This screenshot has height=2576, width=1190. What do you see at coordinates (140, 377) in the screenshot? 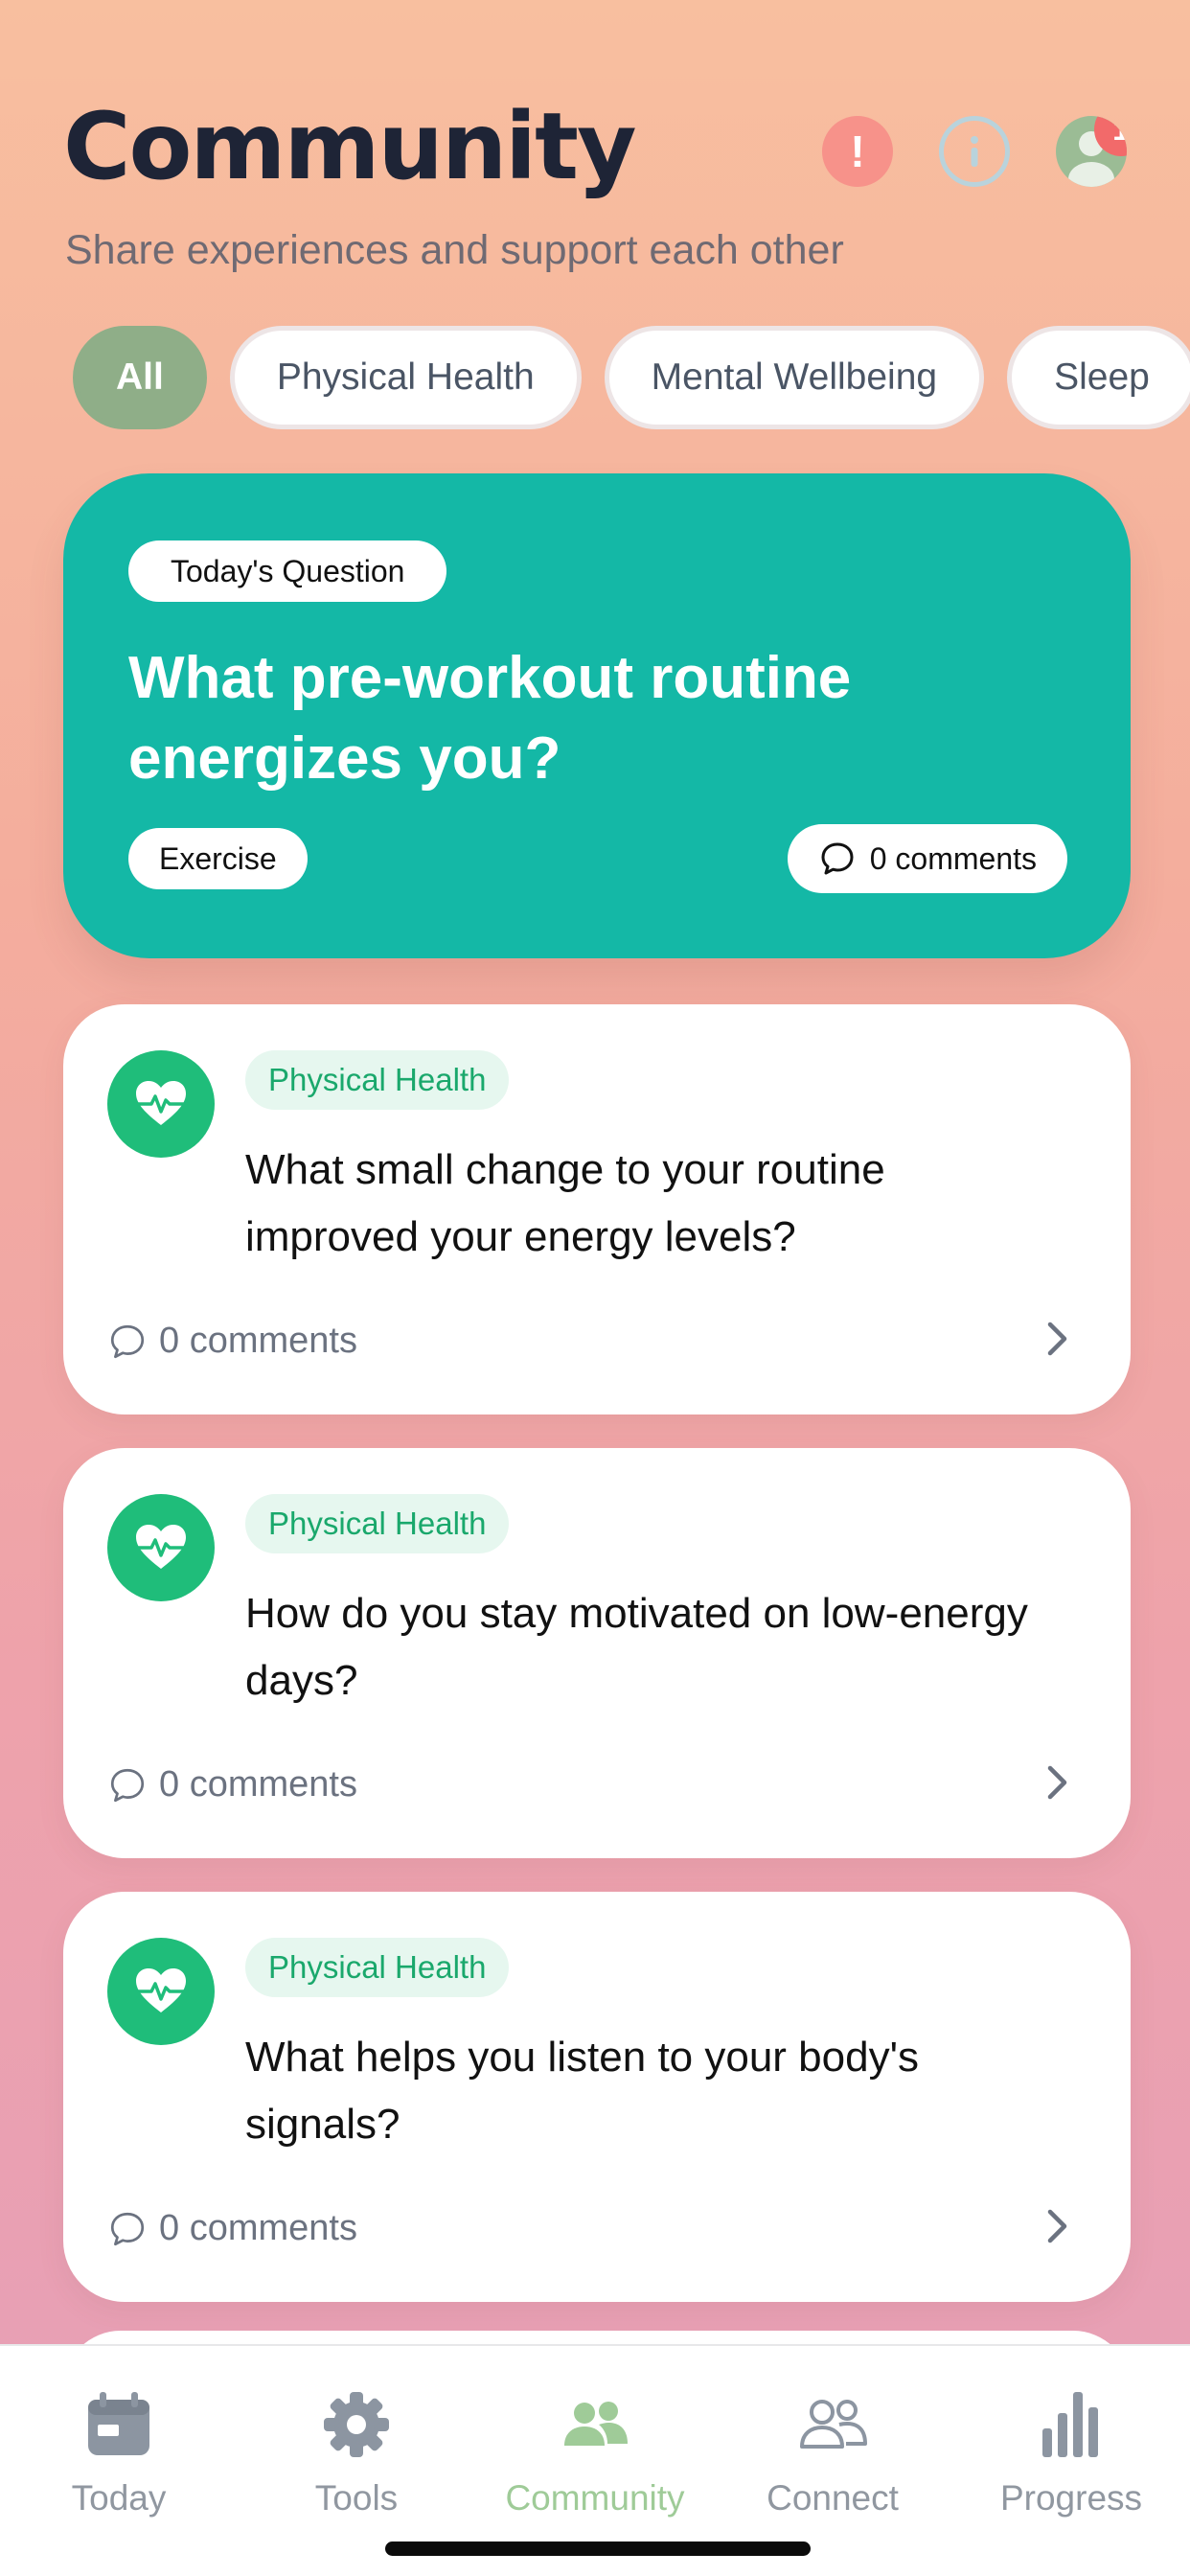
I see `filter-chip-all: All` at bounding box center [140, 377].